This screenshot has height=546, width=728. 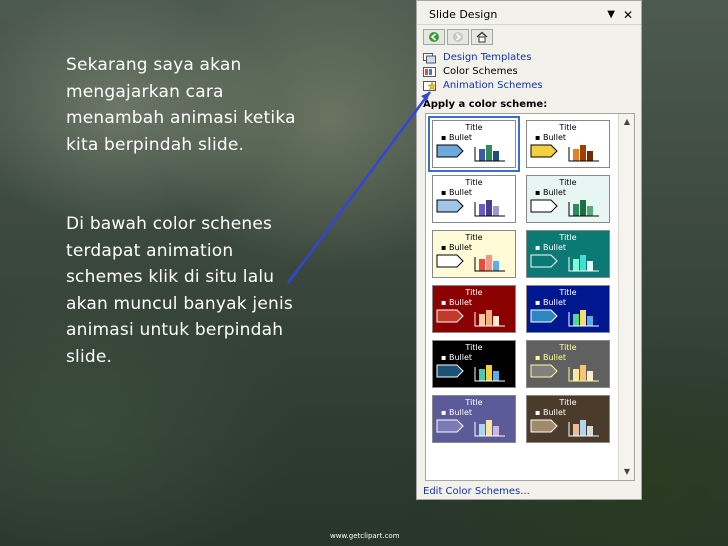 What do you see at coordinates (627, 122) in the screenshot?
I see `scroll-up-icon: ▲` at bounding box center [627, 122].